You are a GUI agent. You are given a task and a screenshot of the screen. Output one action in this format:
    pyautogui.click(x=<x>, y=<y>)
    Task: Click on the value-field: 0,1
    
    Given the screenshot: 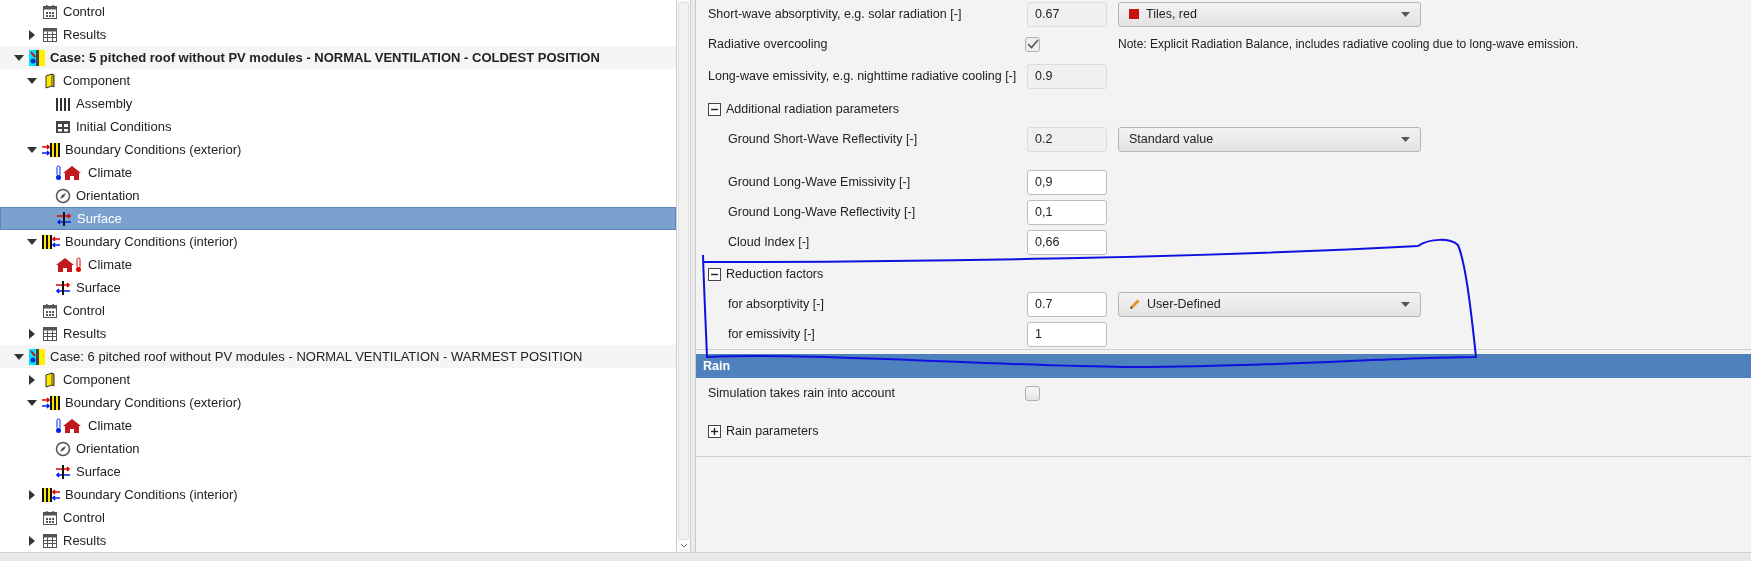 What is the action you would take?
    pyautogui.click(x=1067, y=212)
    